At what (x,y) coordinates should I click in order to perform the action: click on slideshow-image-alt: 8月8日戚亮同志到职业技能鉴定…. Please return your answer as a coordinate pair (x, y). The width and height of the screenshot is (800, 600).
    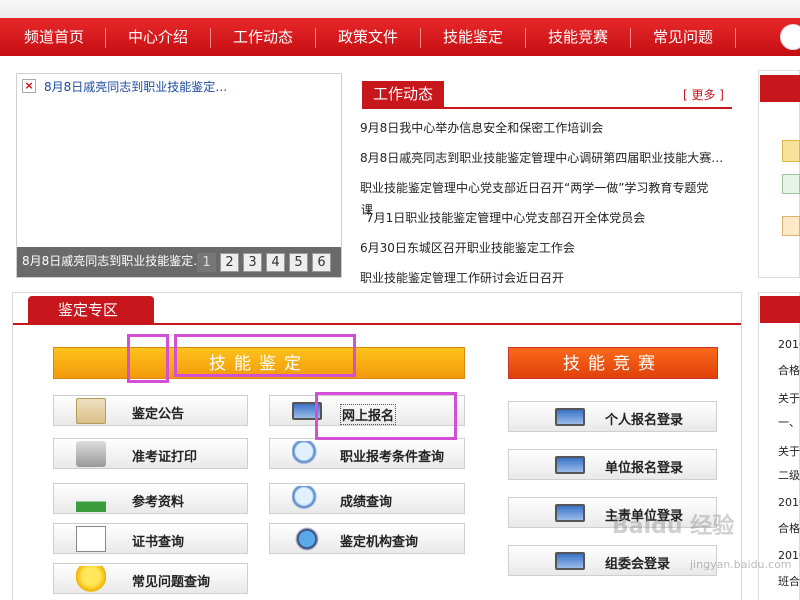
    Looking at the image, I should click on (135, 86).